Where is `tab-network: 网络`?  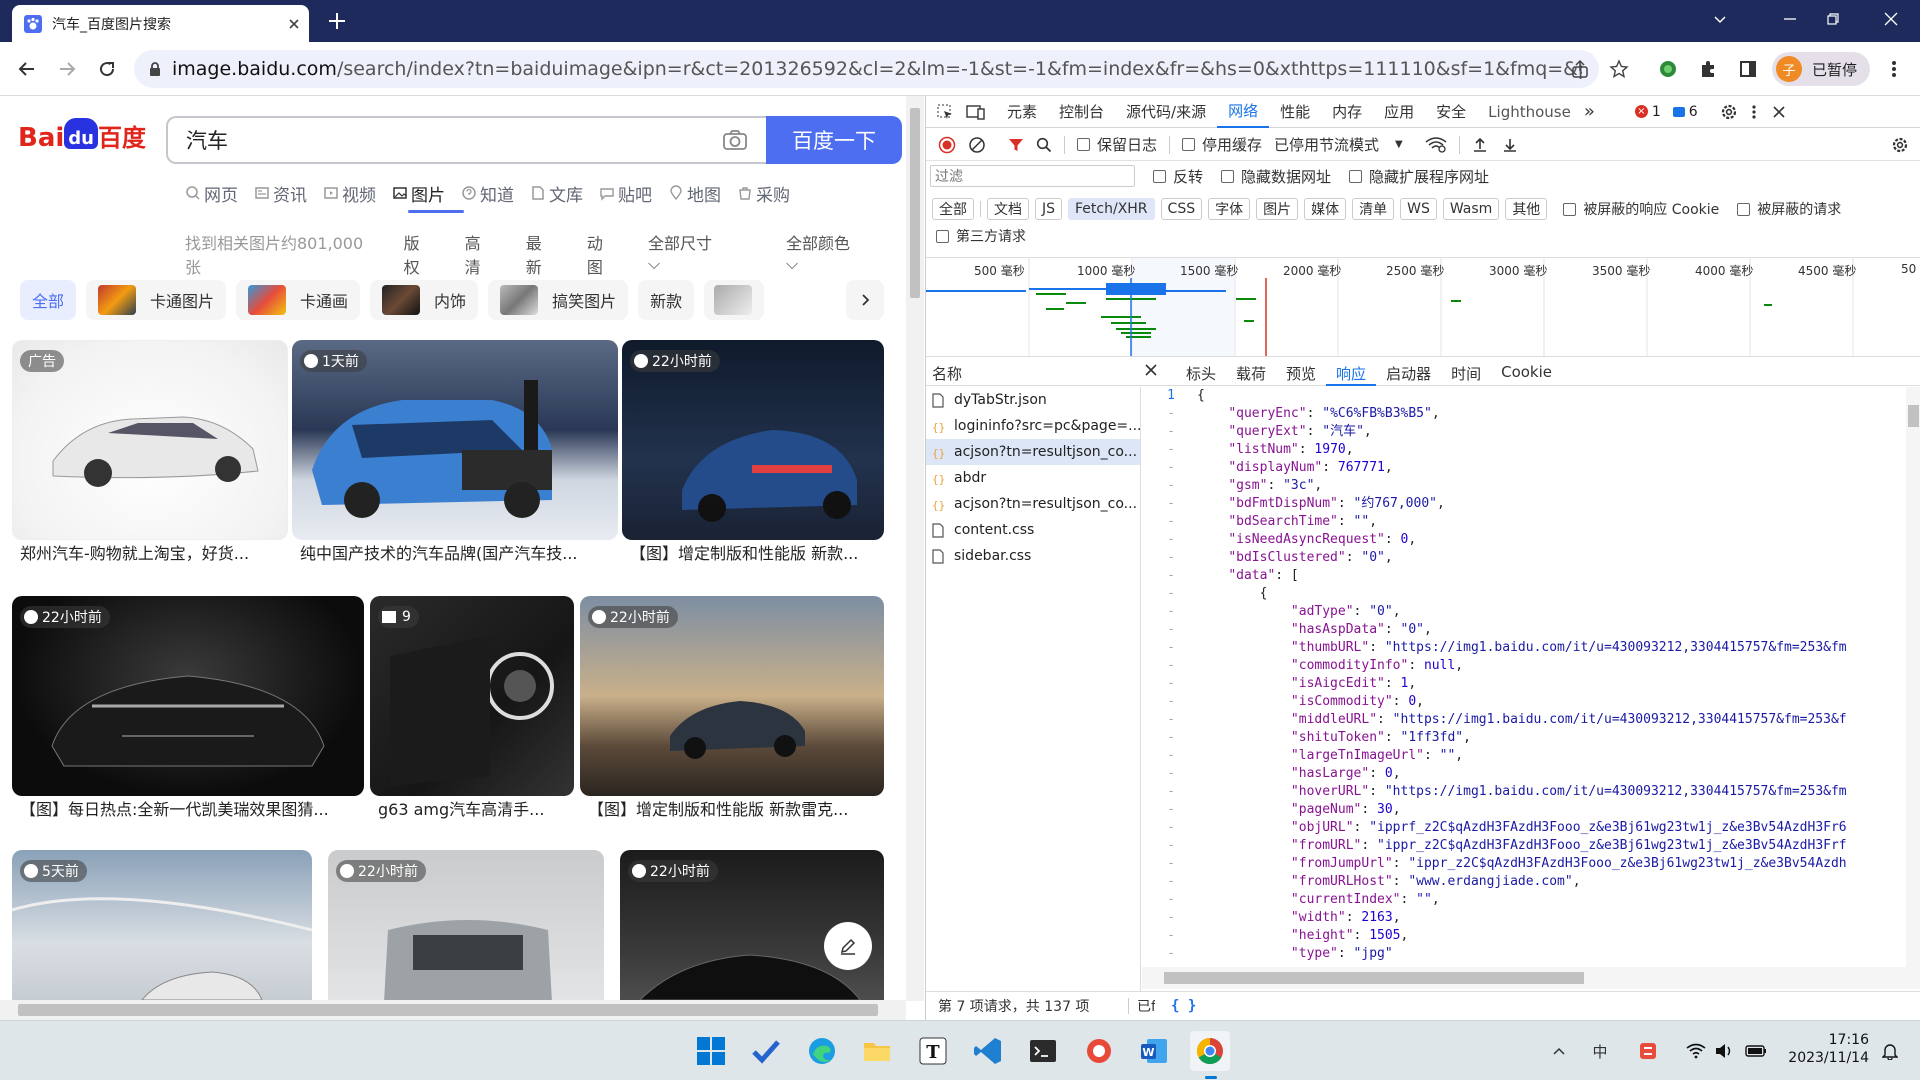
tab-network: 网络 is located at coordinates (1243, 112).